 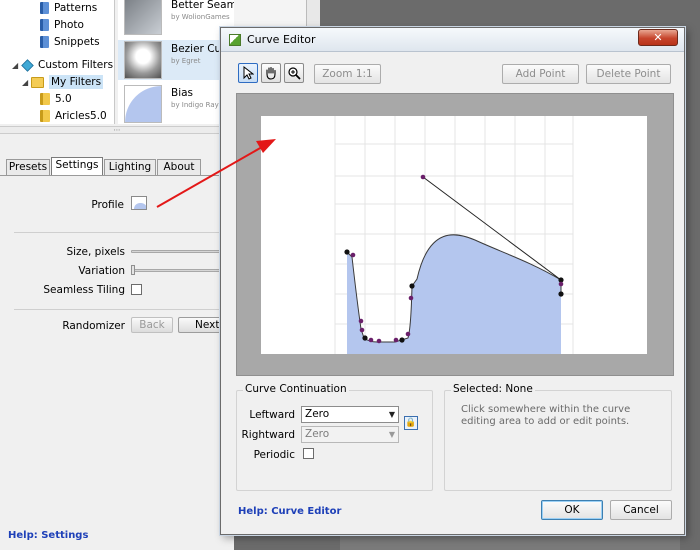 What do you see at coordinates (308, 453) in the screenshot?
I see `periodic-checkbox` at bounding box center [308, 453].